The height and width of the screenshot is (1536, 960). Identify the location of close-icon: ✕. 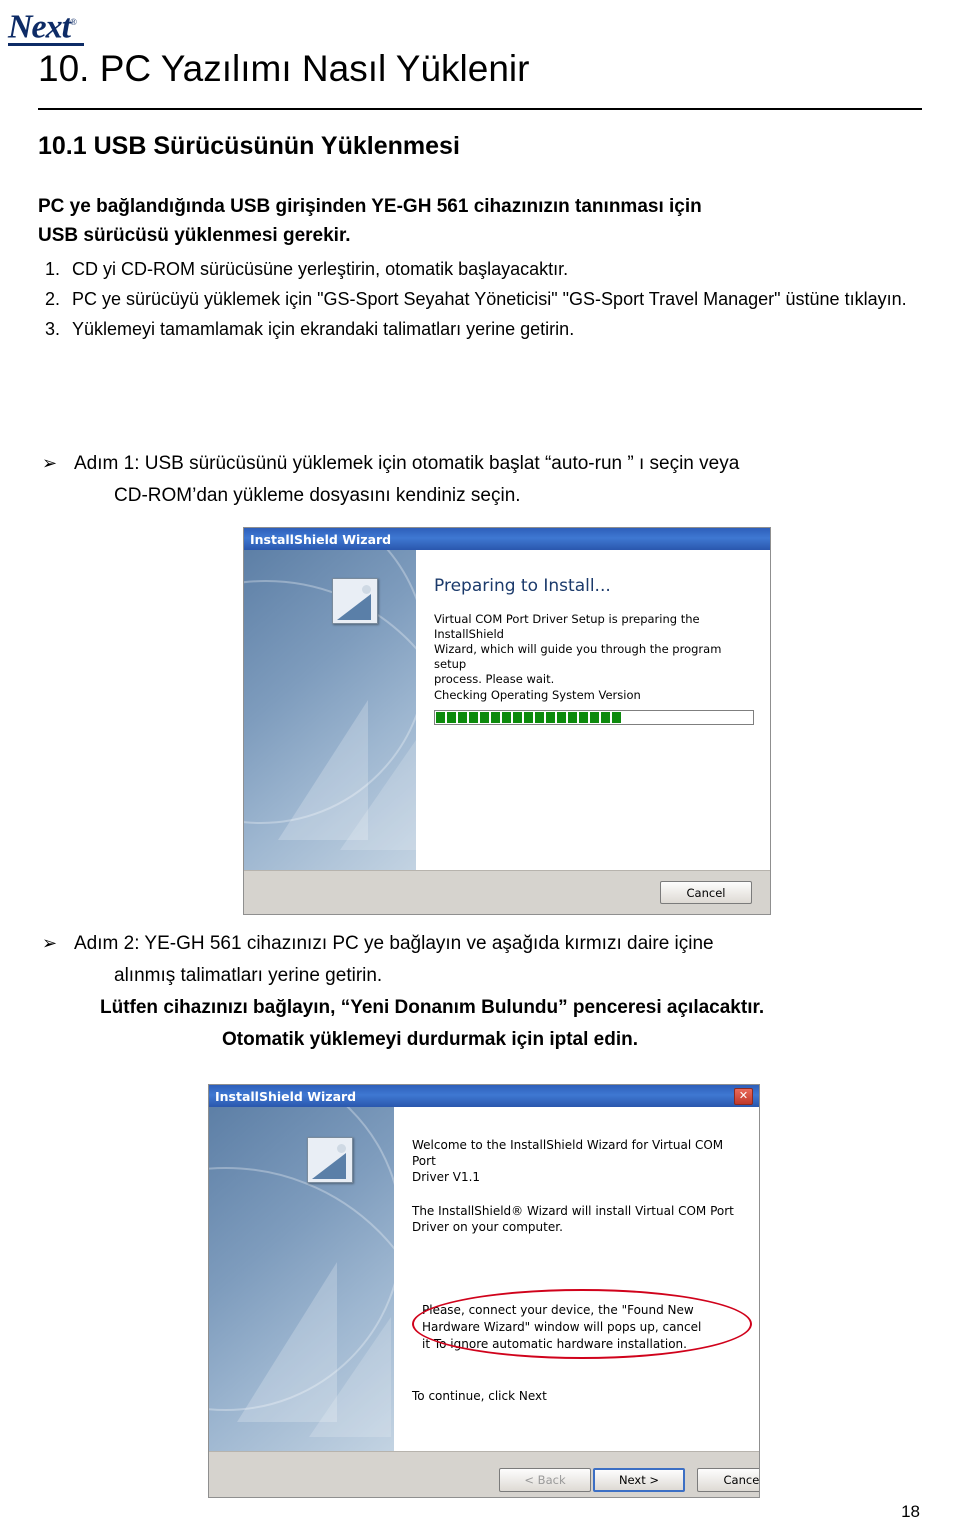
(743, 1096).